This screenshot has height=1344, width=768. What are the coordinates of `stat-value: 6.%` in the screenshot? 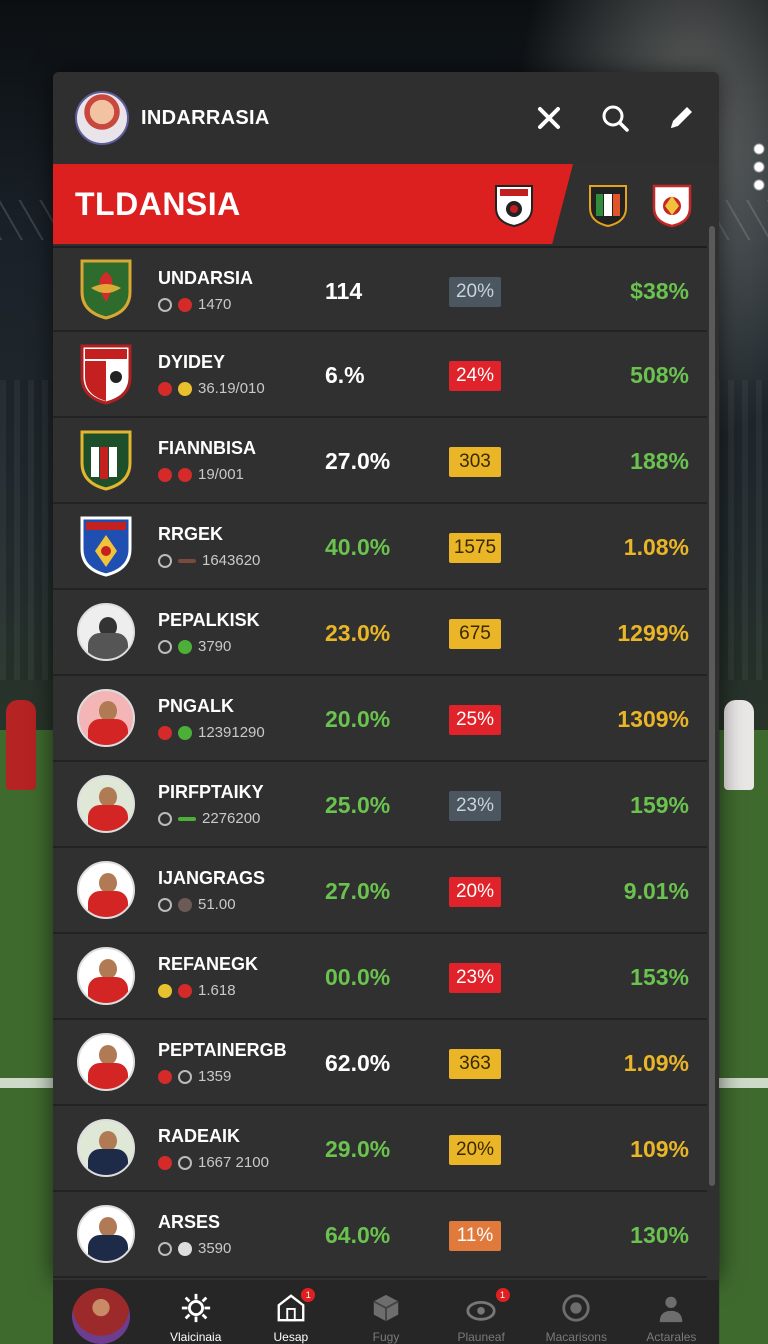 It's located at (345, 375).